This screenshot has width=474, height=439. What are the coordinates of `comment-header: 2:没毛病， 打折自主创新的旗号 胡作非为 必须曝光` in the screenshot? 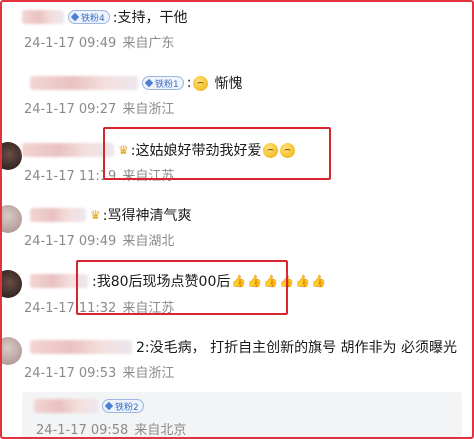 It's located at (243, 347).